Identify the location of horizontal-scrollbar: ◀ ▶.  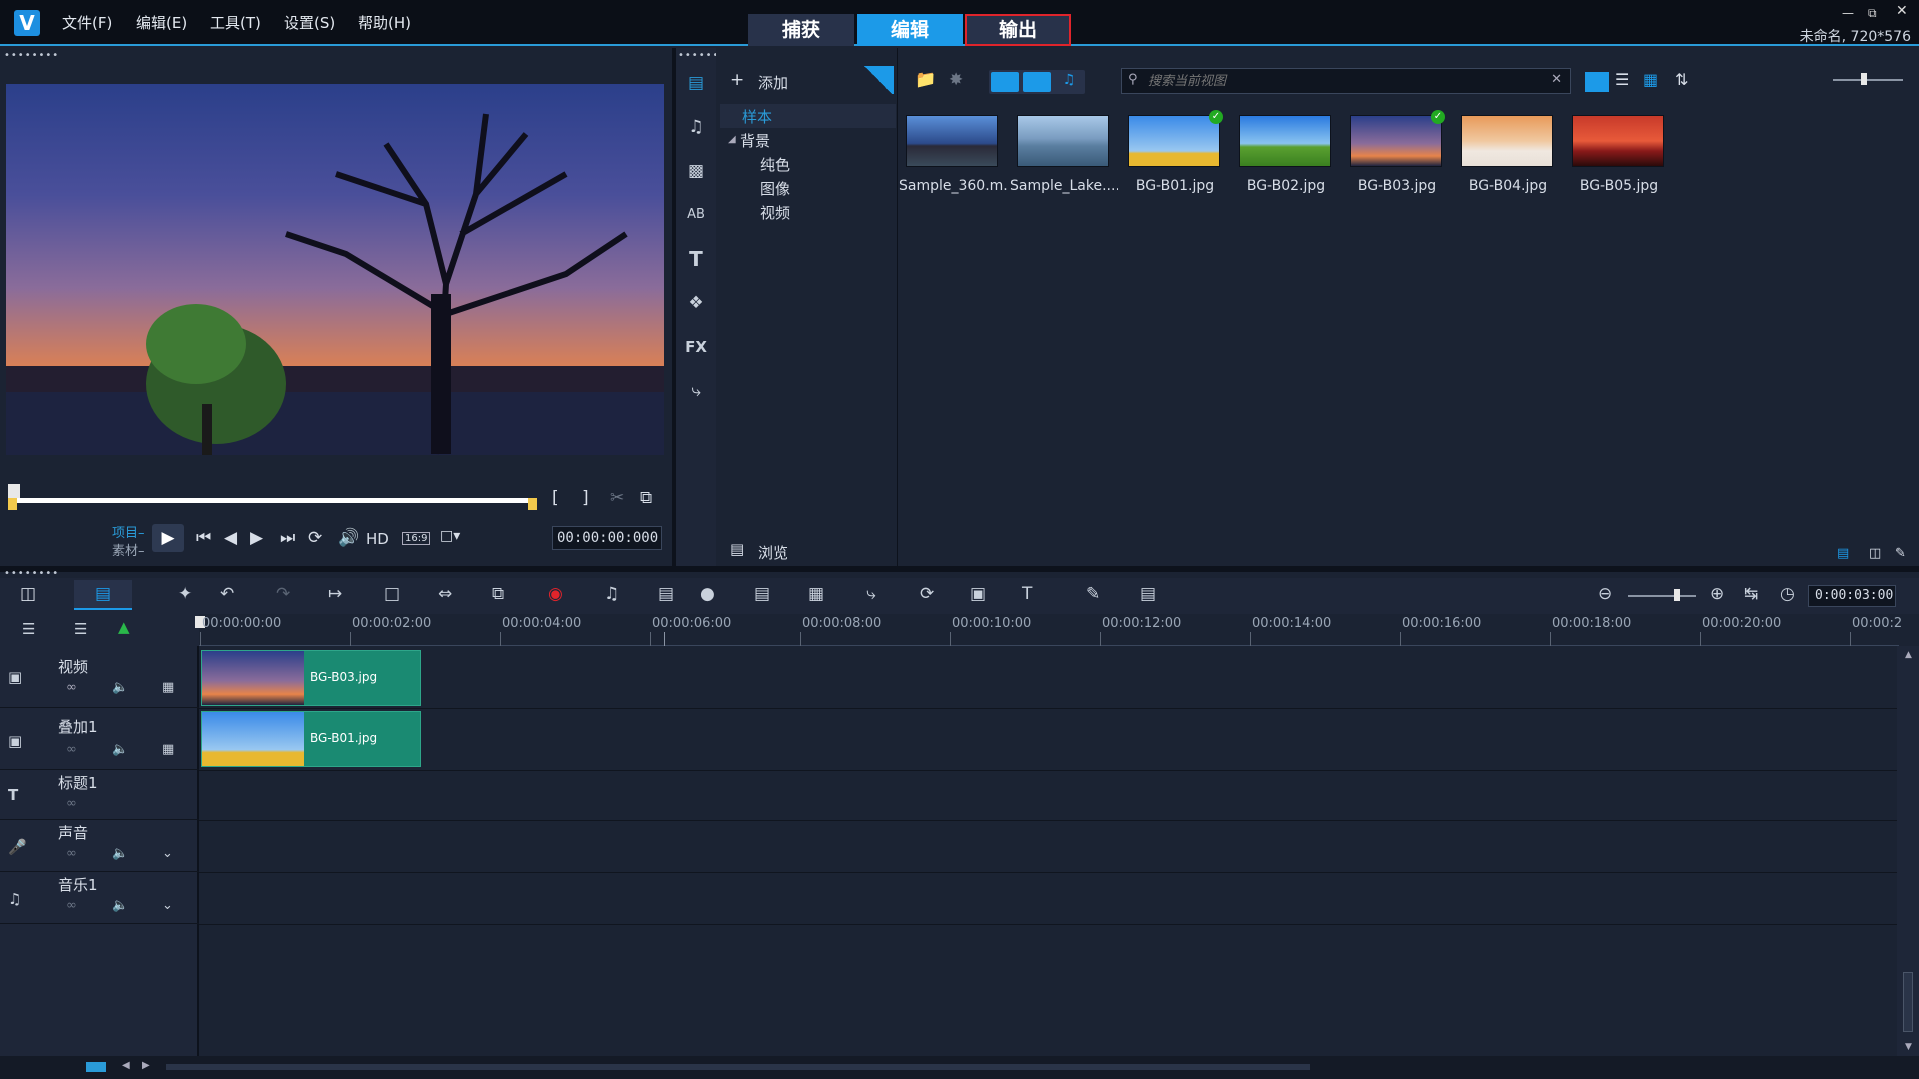
(959, 1067).